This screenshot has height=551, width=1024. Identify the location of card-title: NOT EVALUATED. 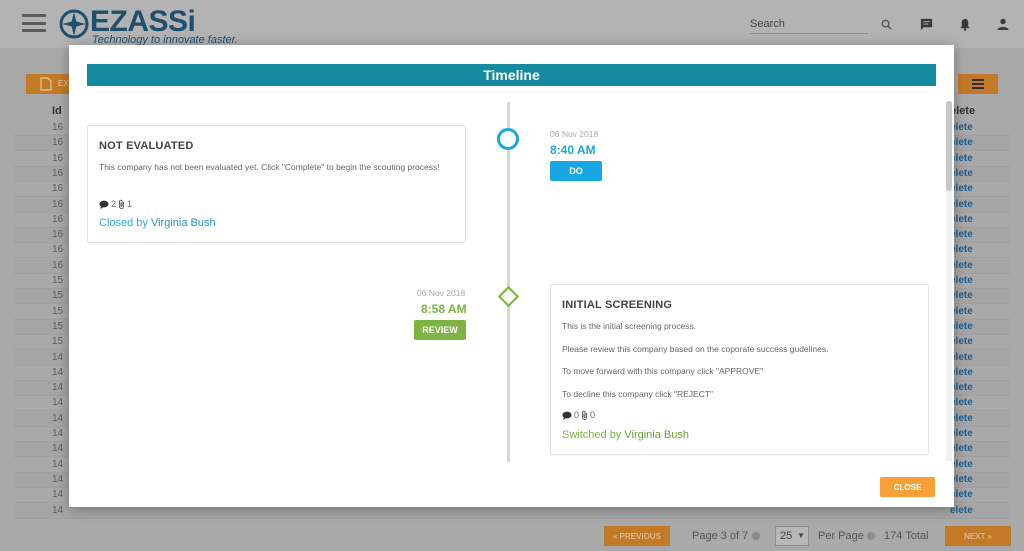
(146, 146).